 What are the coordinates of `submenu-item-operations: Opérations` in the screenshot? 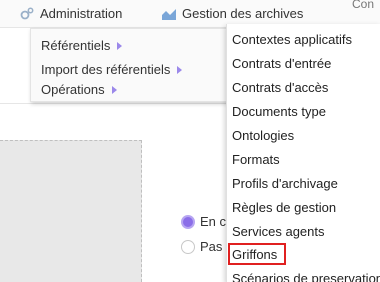 It's located at (79, 89).